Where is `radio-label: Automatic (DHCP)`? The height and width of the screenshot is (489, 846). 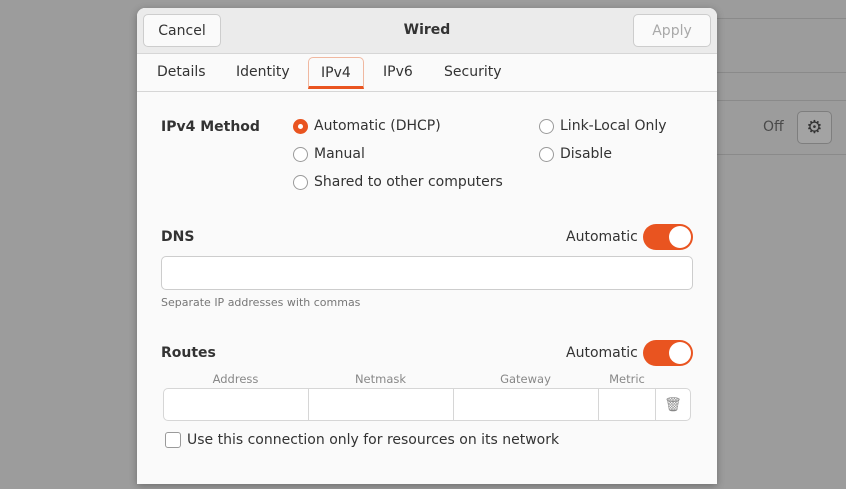
radio-label: Automatic (DHCP) is located at coordinates (377, 126).